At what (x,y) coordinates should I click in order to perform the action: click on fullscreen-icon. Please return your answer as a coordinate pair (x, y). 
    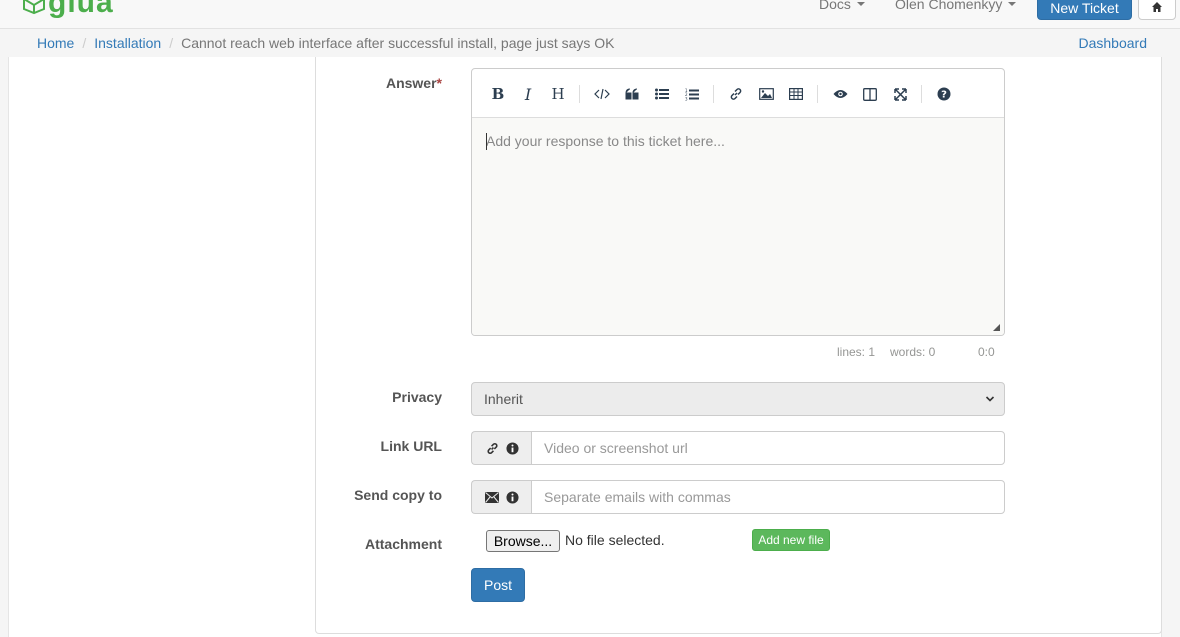
    Looking at the image, I should click on (900, 94).